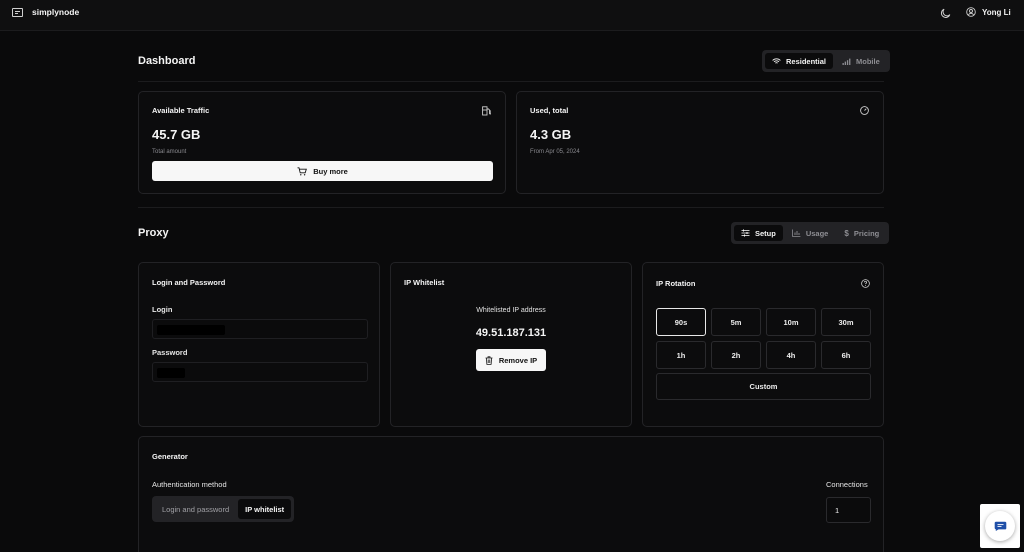  Describe the element at coordinates (176, 134) in the screenshot. I see `available-traffic-value: 45.7 GB` at that location.